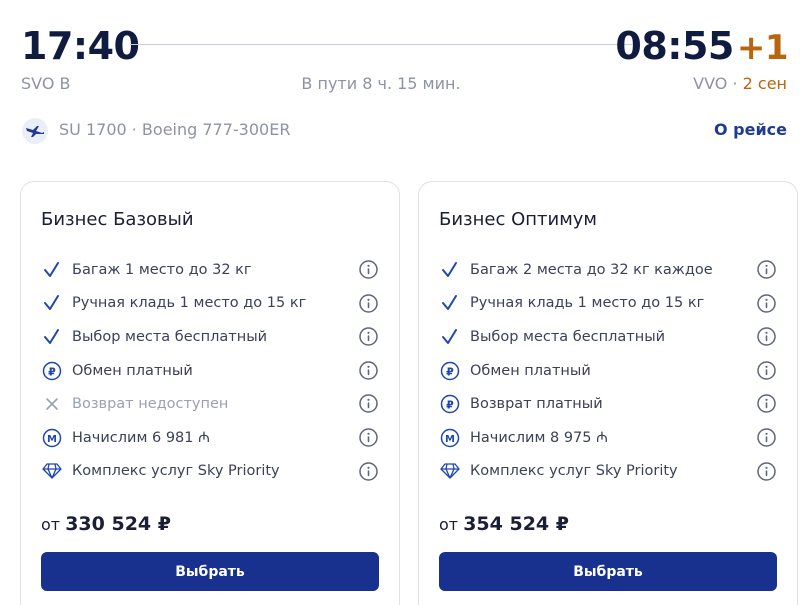 The width and height of the screenshot is (800, 605). I want to click on arrival-airport: VVO, so click(710, 83).